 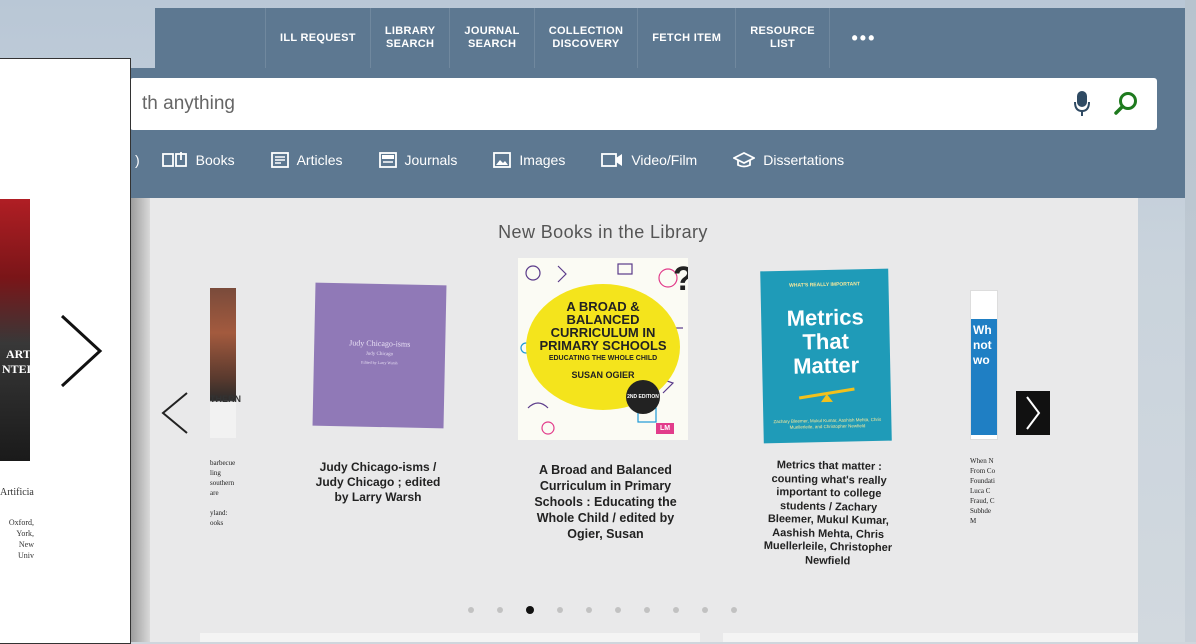 I want to click on book-icon, so click(x=174, y=159).